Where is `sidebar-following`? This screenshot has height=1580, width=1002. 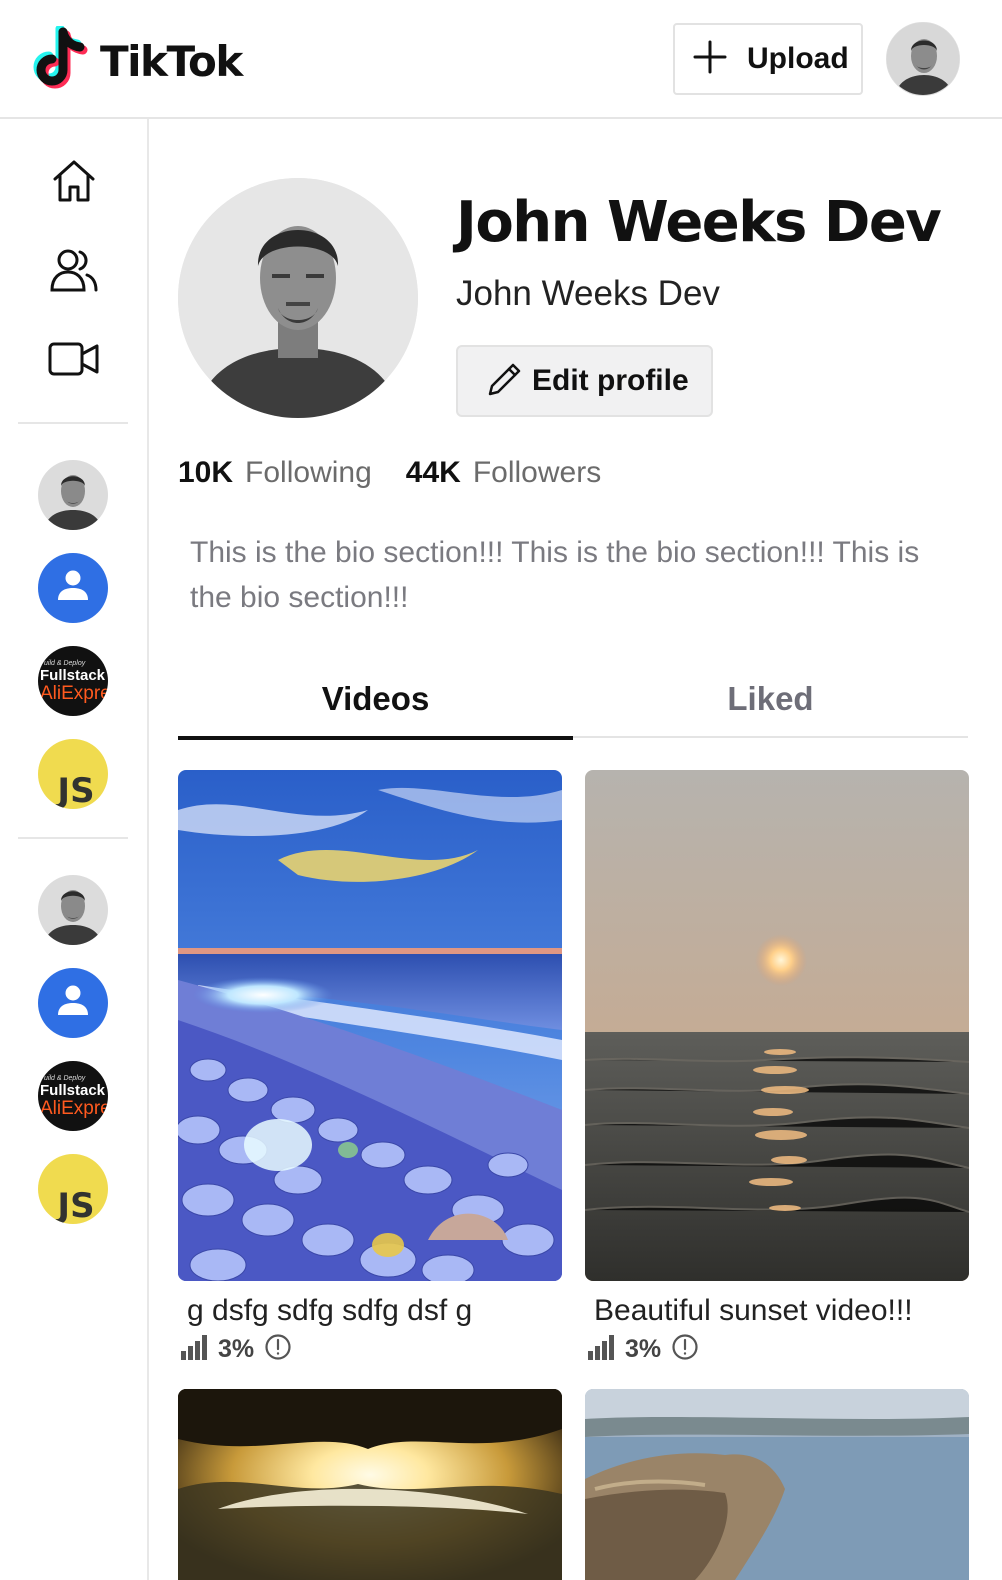 sidebar-following is located at coordinates (74, 272).